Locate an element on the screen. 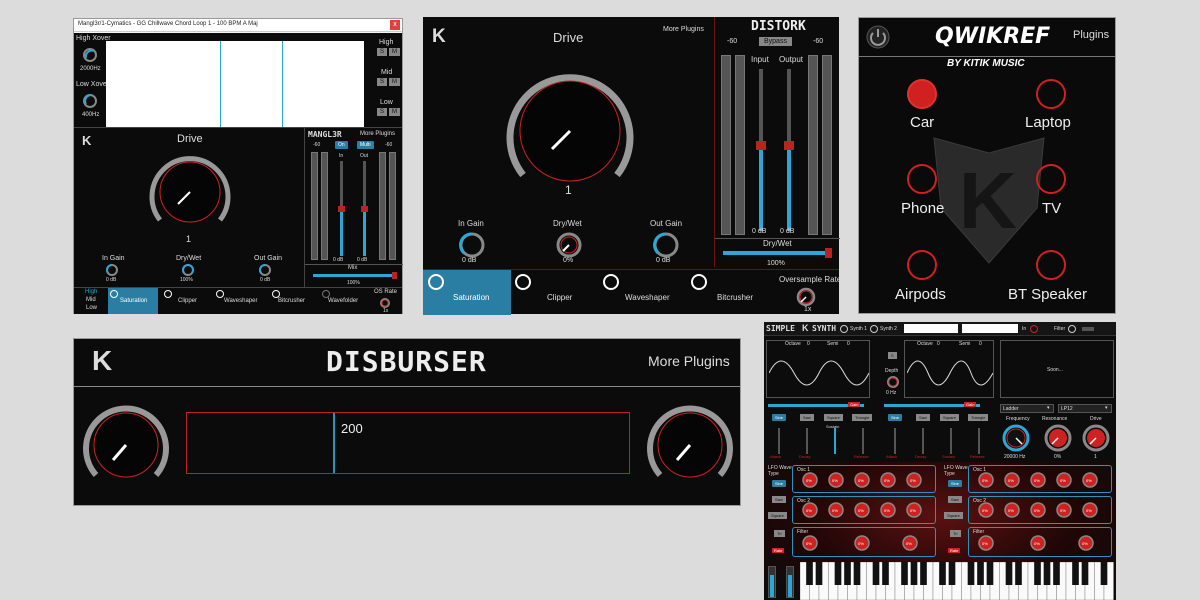 The width and height of the screenshot is (1200, 600). ref-button-car is located at coordinates (922, 94).